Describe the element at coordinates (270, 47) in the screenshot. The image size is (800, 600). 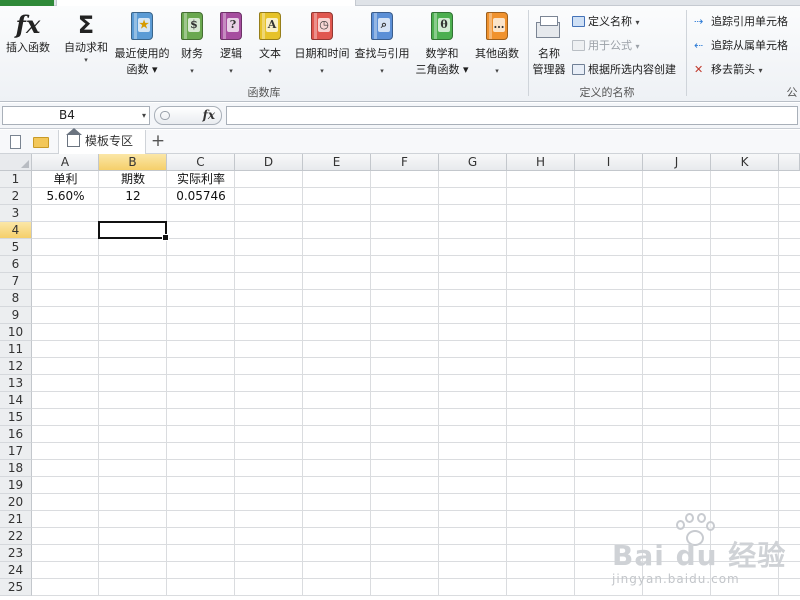
I see `text-button: A 文本 ▾` at that location.